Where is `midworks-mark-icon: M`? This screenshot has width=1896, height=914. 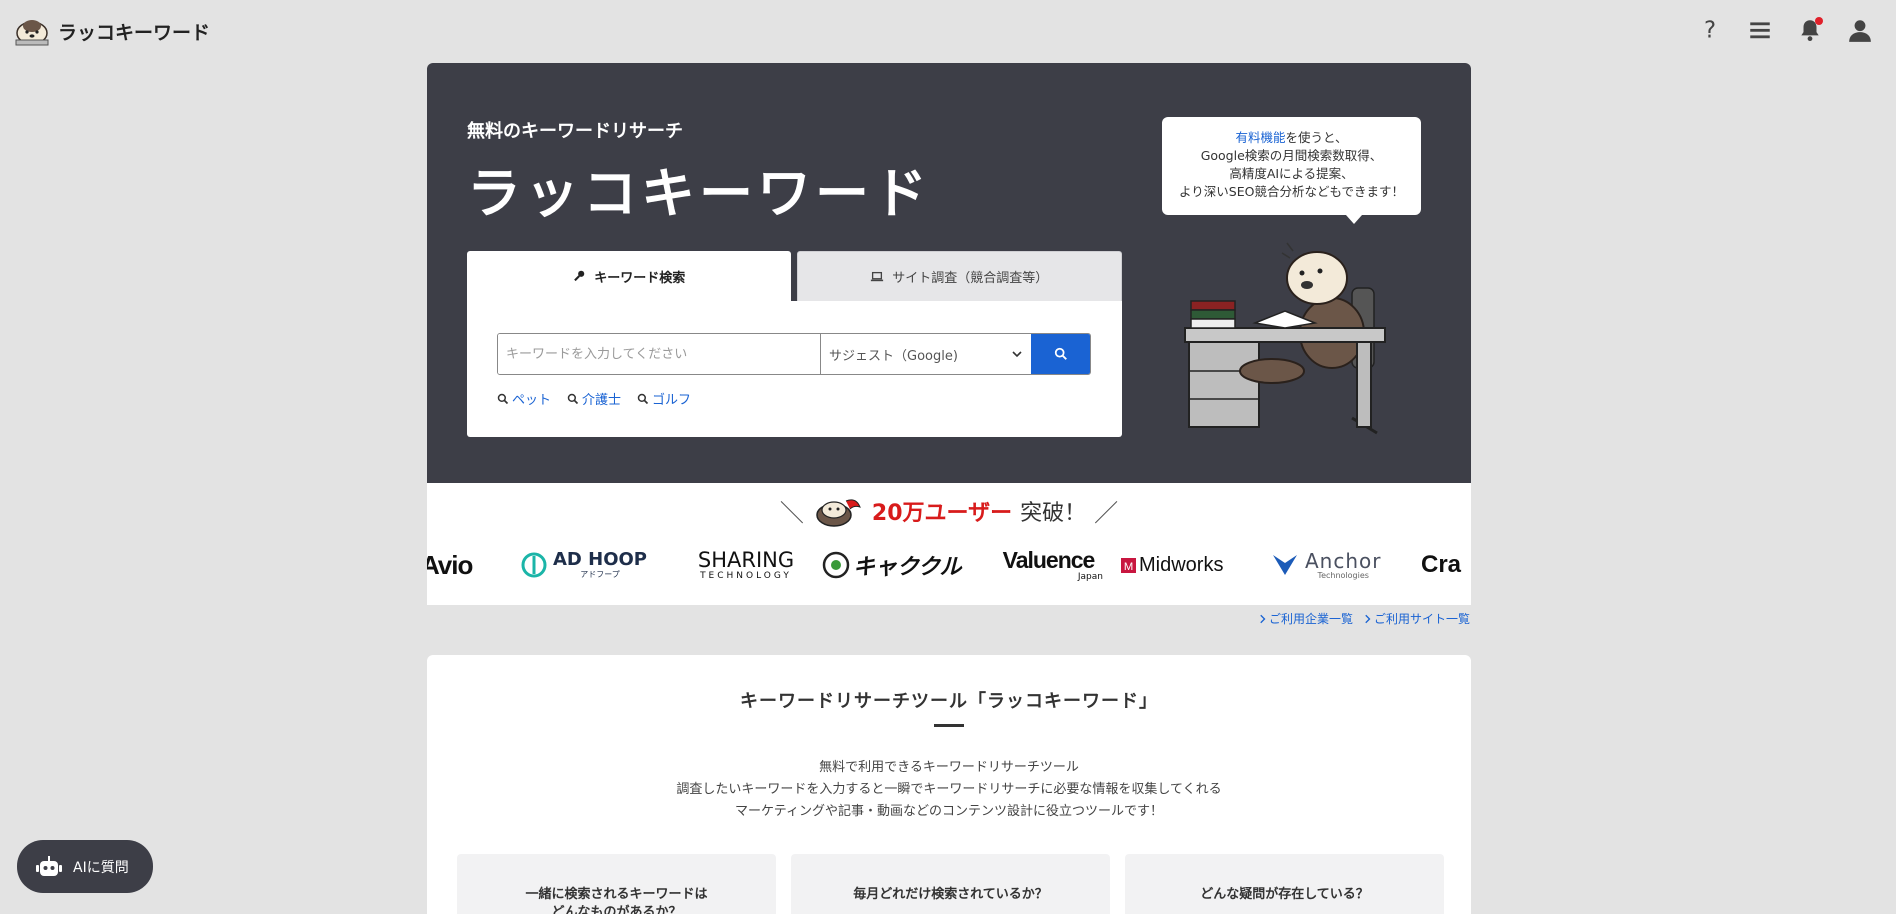
midworks-mark-icon: M is located at coordinates (1128, 565).